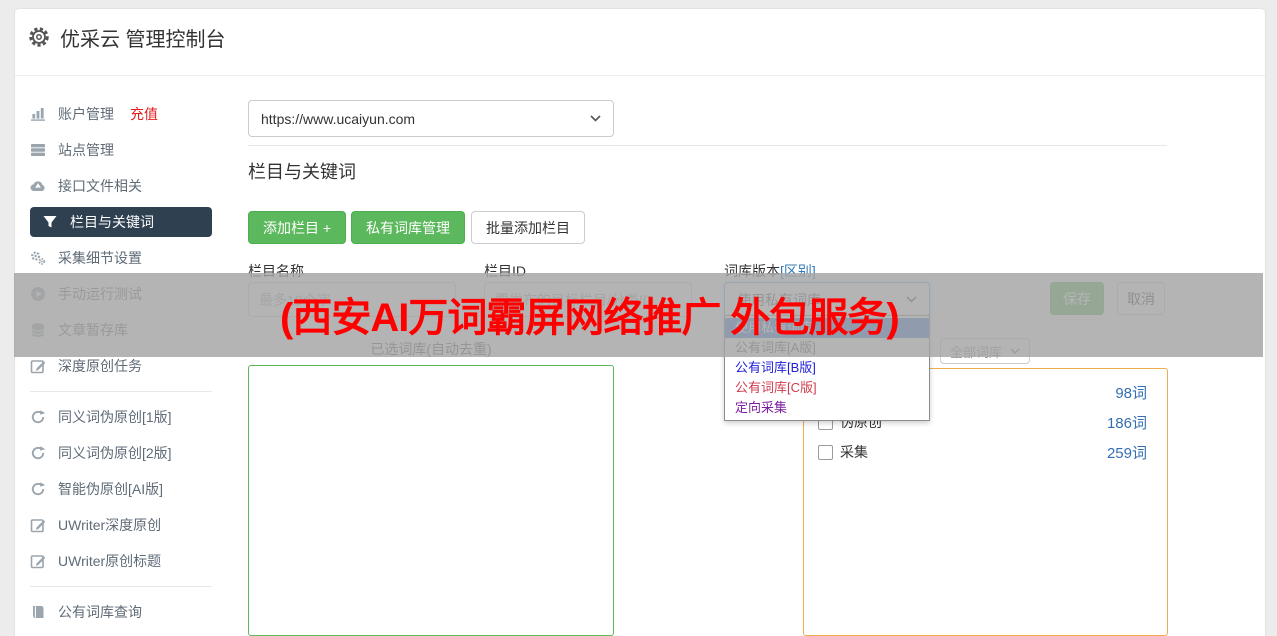  I want to click on sidebar-item-label: 采集细节设置, so click(100, 258).